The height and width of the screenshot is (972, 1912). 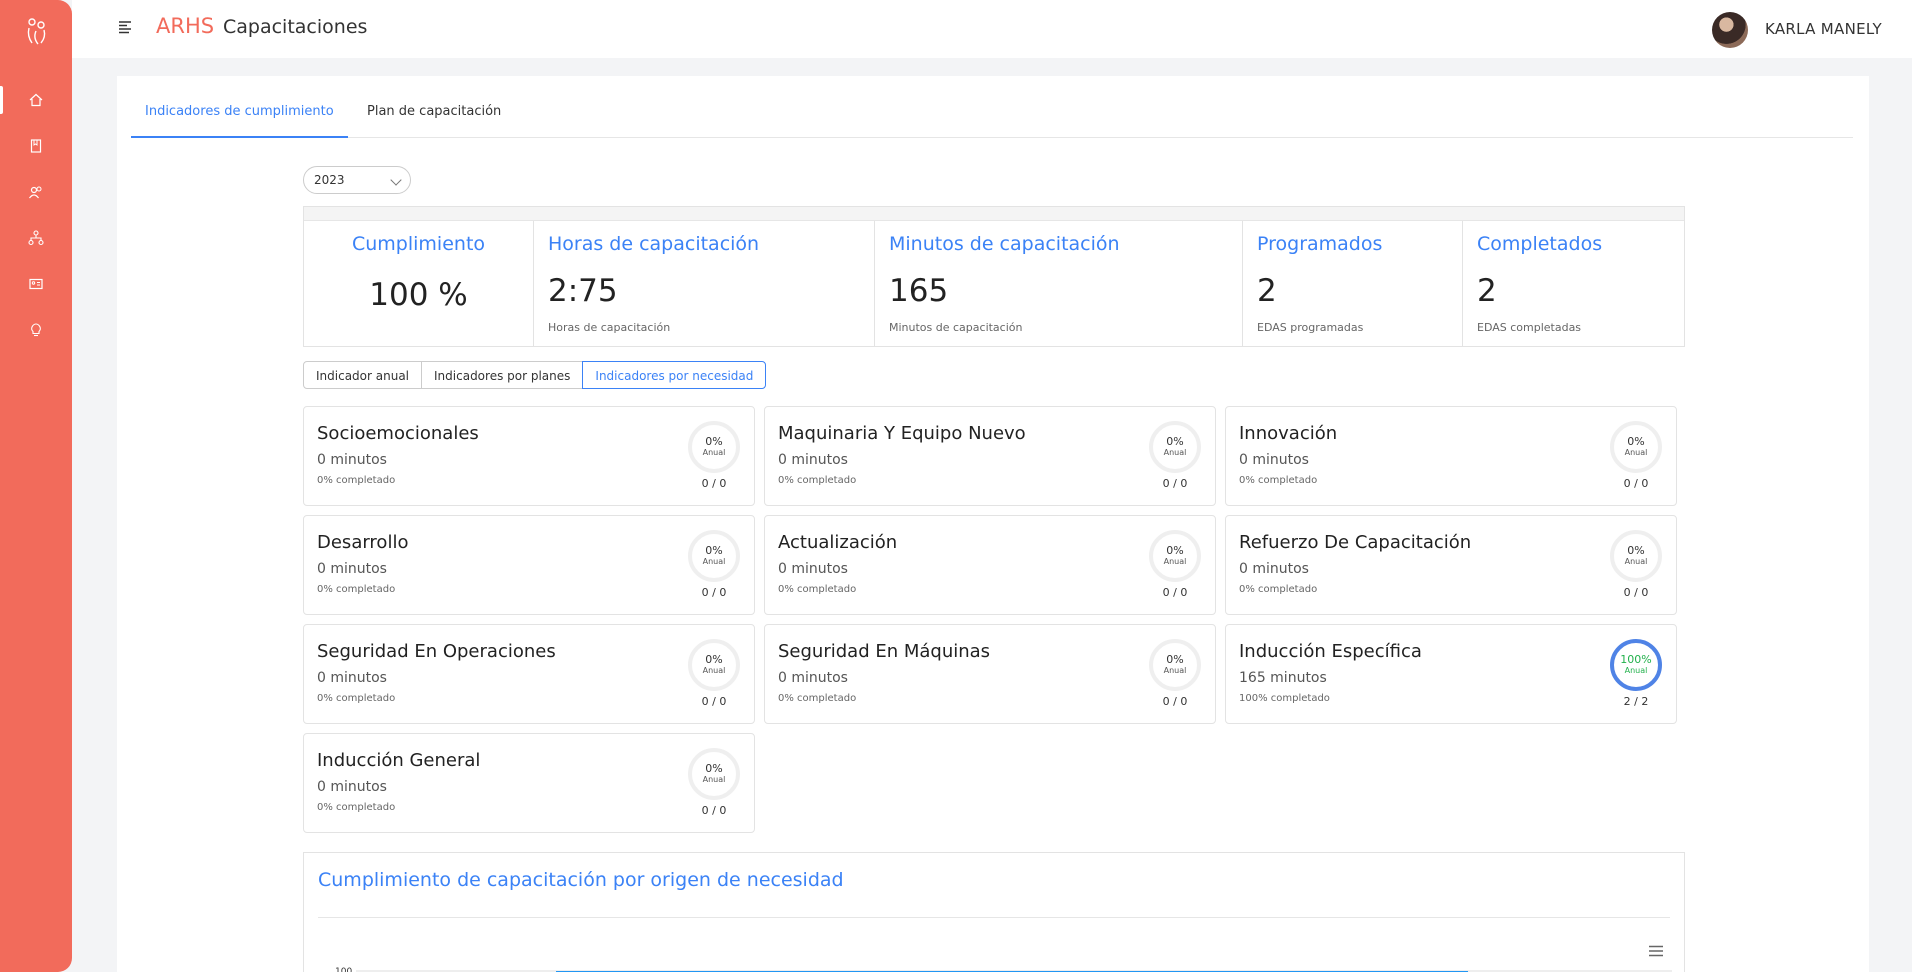 What do you see at coordinates (434, 107) in the screenshot?
I see `tab-plan-capacitacion: Plan de capacitación` at bounding box center [434, 107].